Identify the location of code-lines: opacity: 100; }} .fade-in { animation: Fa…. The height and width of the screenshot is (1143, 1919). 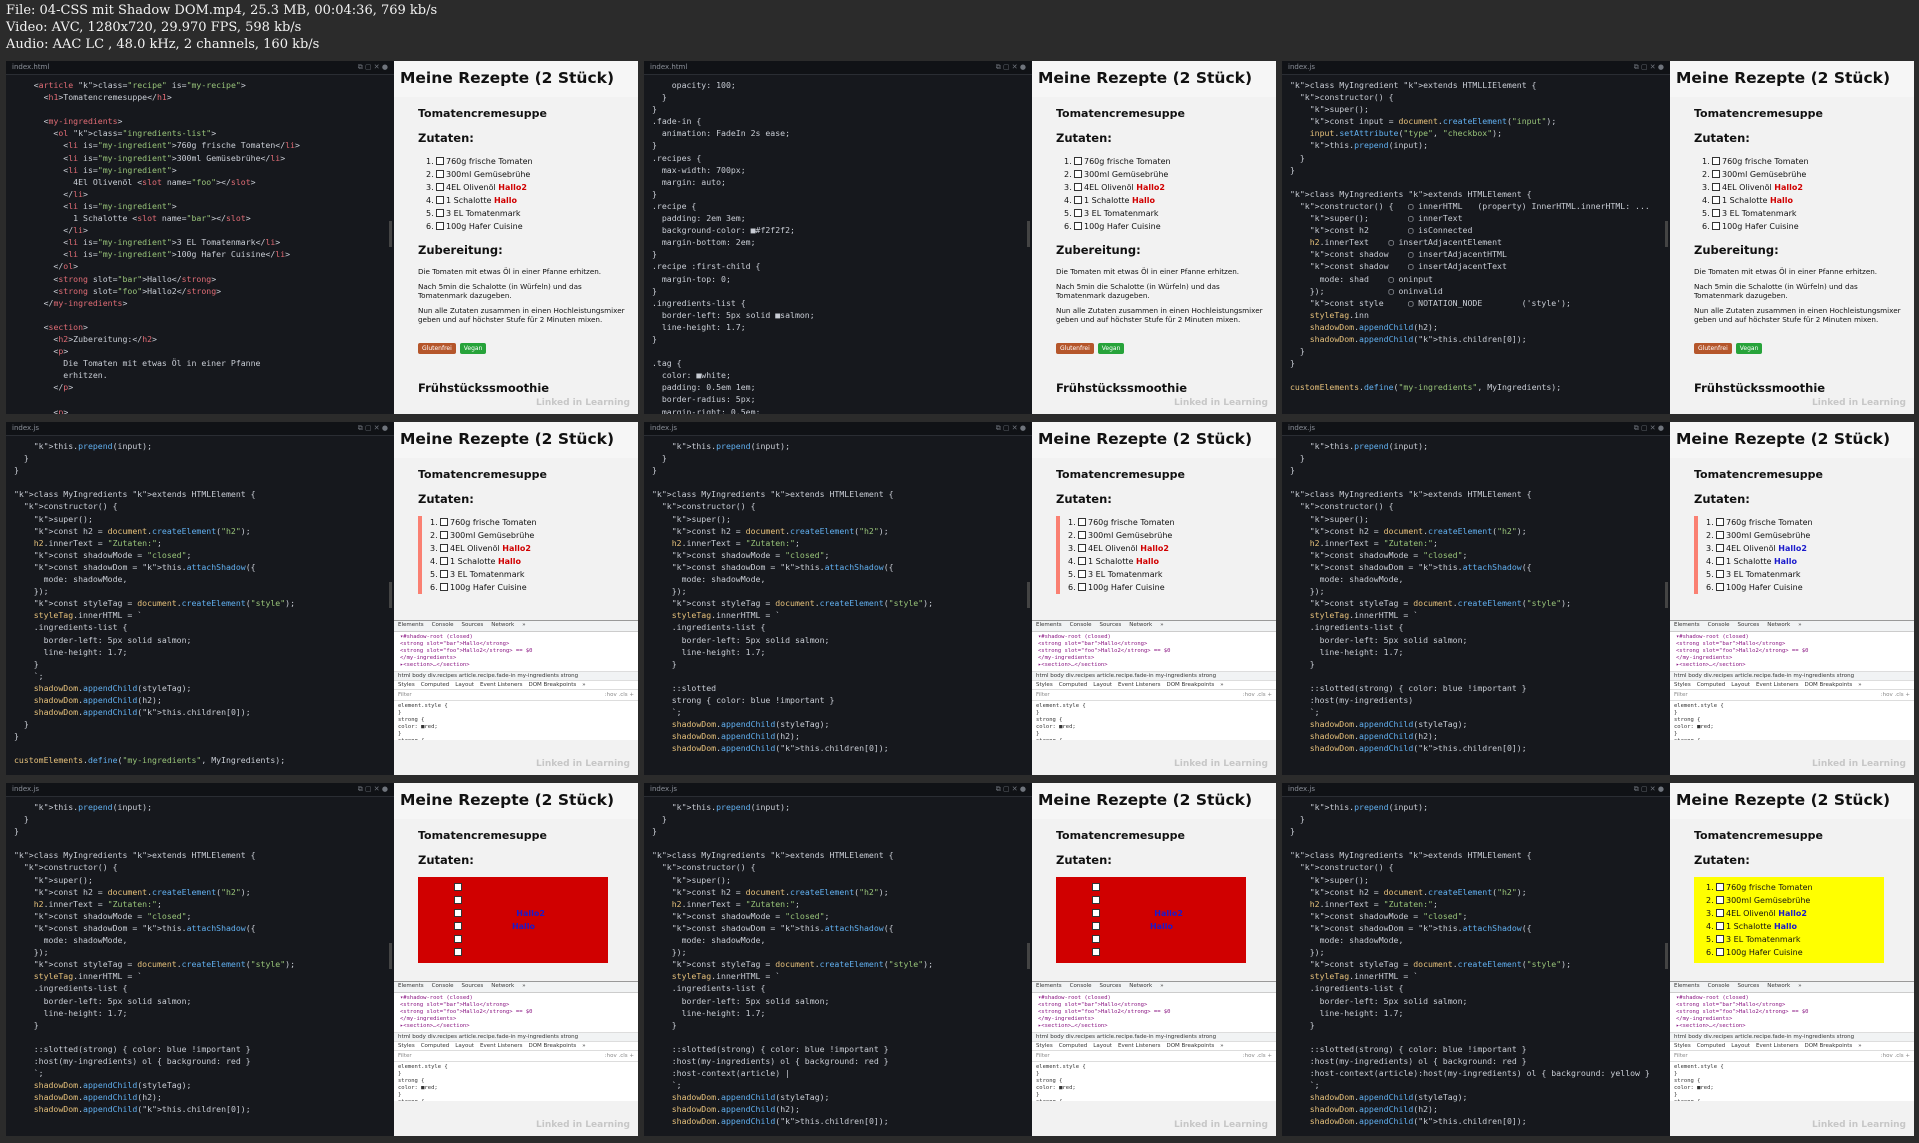
(840, 246).